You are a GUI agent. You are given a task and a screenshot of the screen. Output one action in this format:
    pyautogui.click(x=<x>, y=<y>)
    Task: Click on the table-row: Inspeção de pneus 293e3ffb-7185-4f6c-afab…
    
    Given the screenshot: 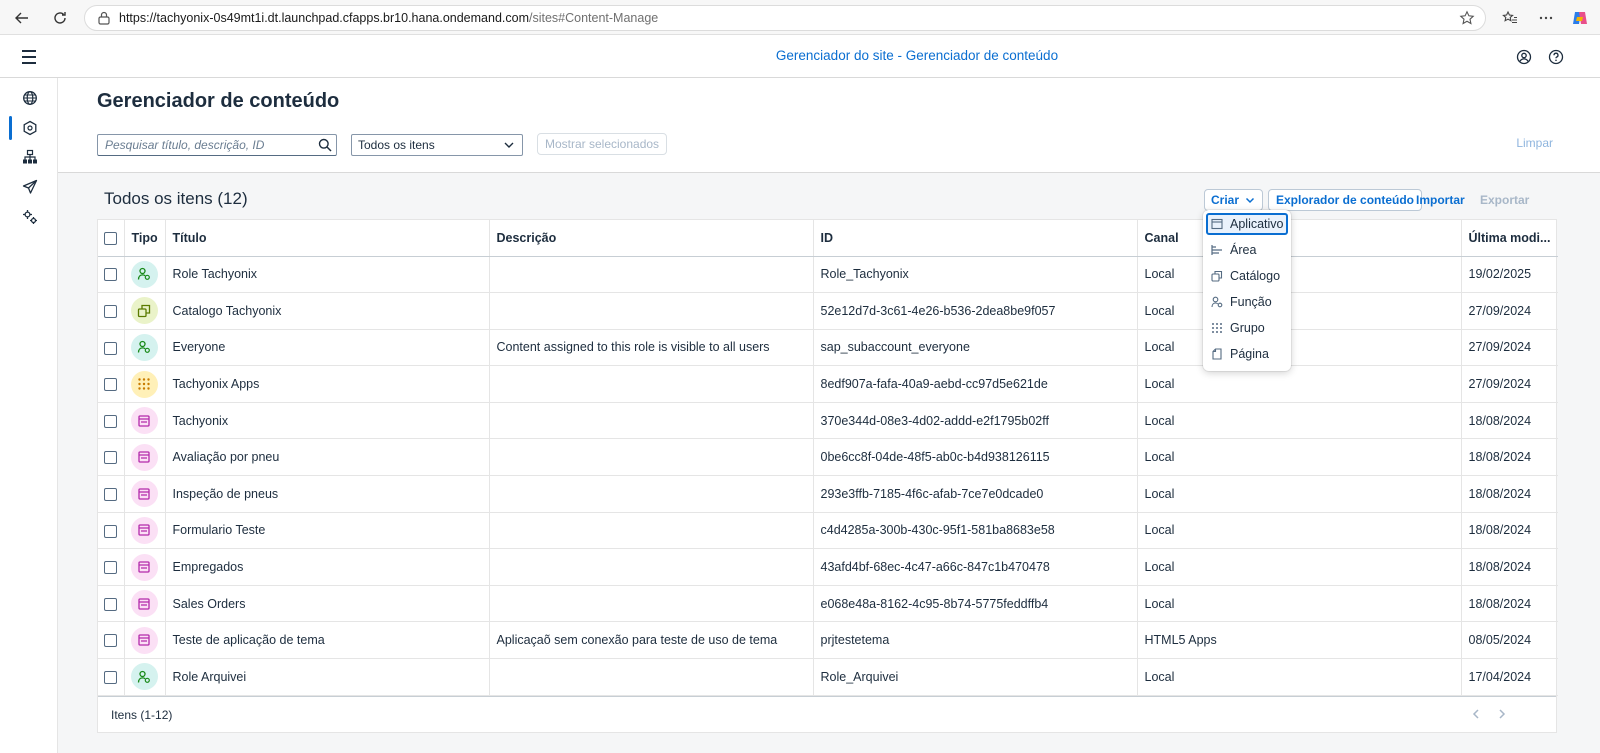 What is the action you would take?
    pyautogui.click(x=828, y=494)
    